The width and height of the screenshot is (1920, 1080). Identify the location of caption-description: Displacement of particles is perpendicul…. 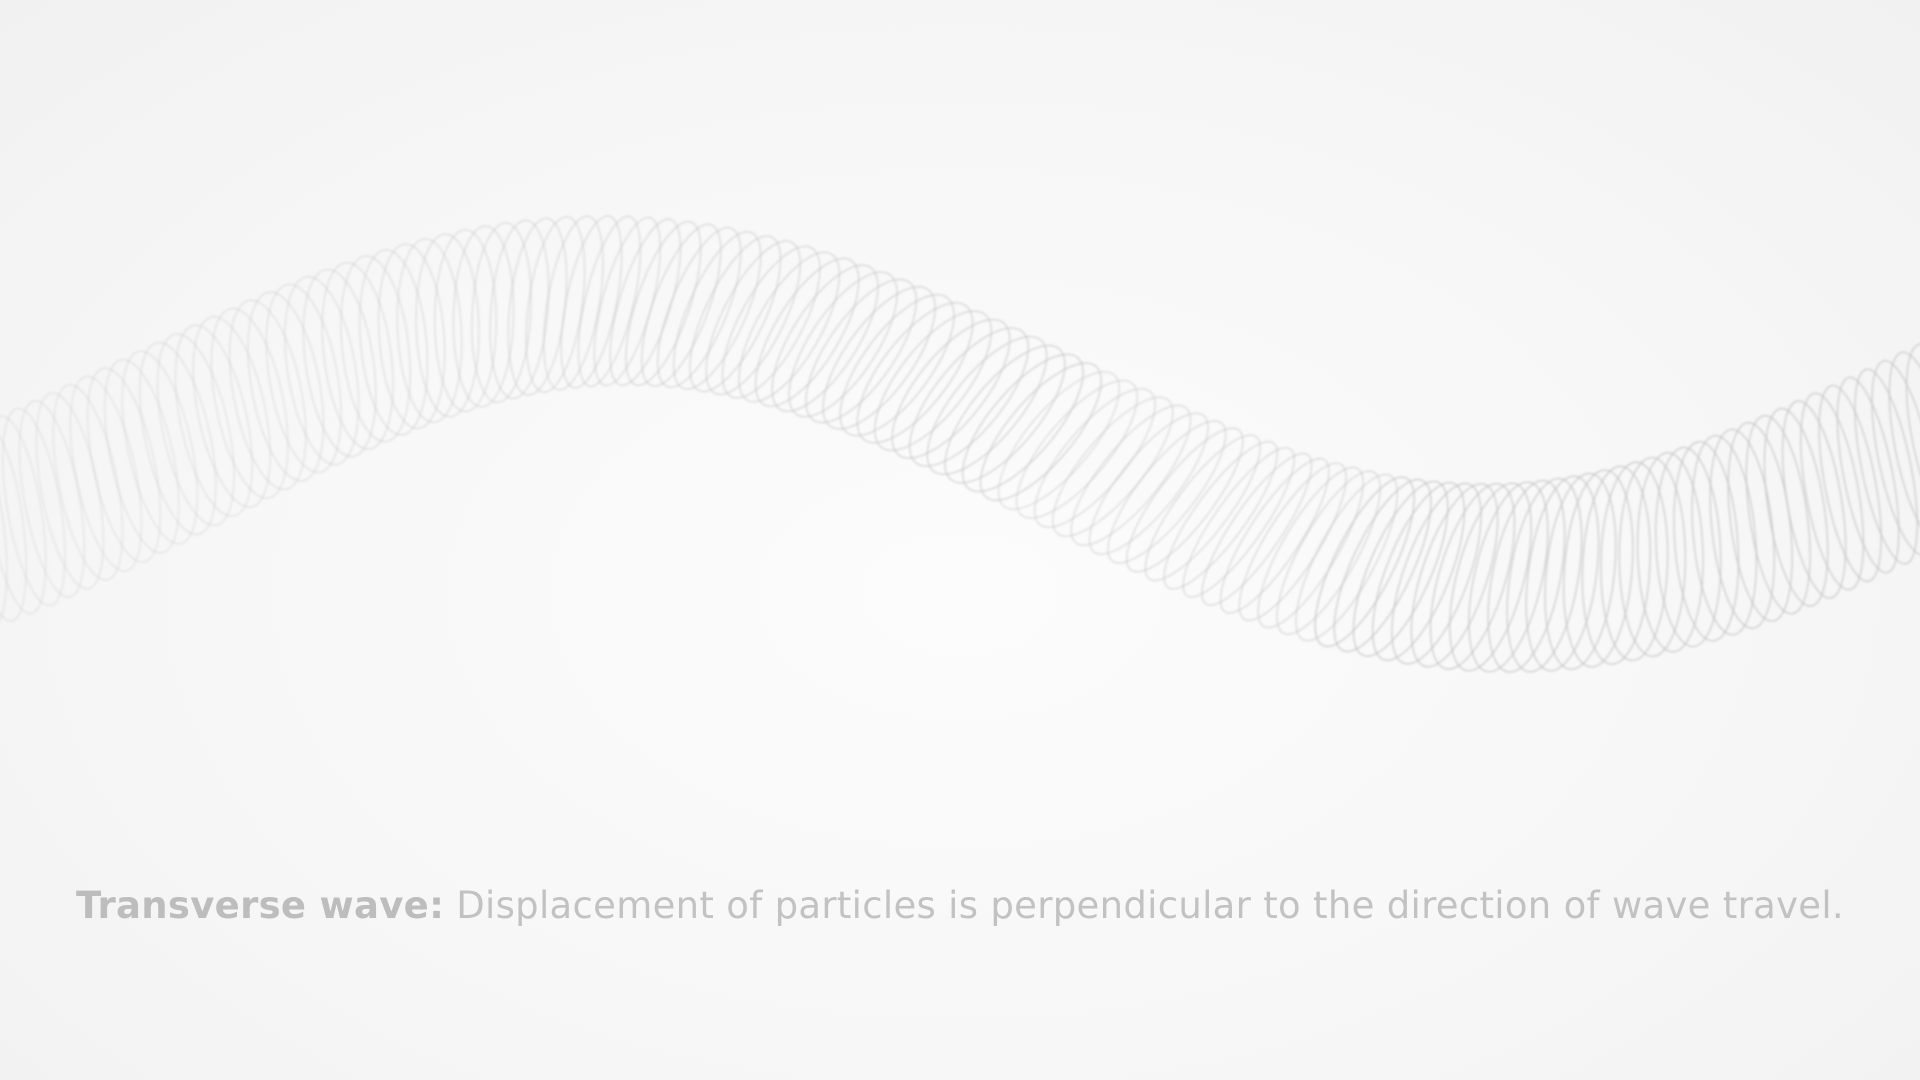
(1144, 905).